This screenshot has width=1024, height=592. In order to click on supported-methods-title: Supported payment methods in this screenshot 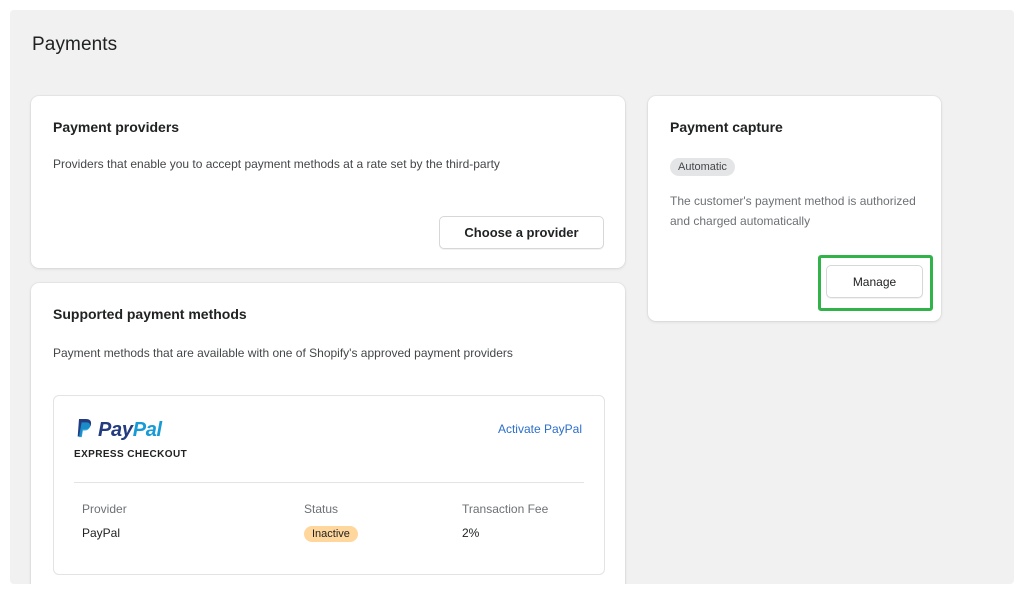, I will do `click(150, 314)`.